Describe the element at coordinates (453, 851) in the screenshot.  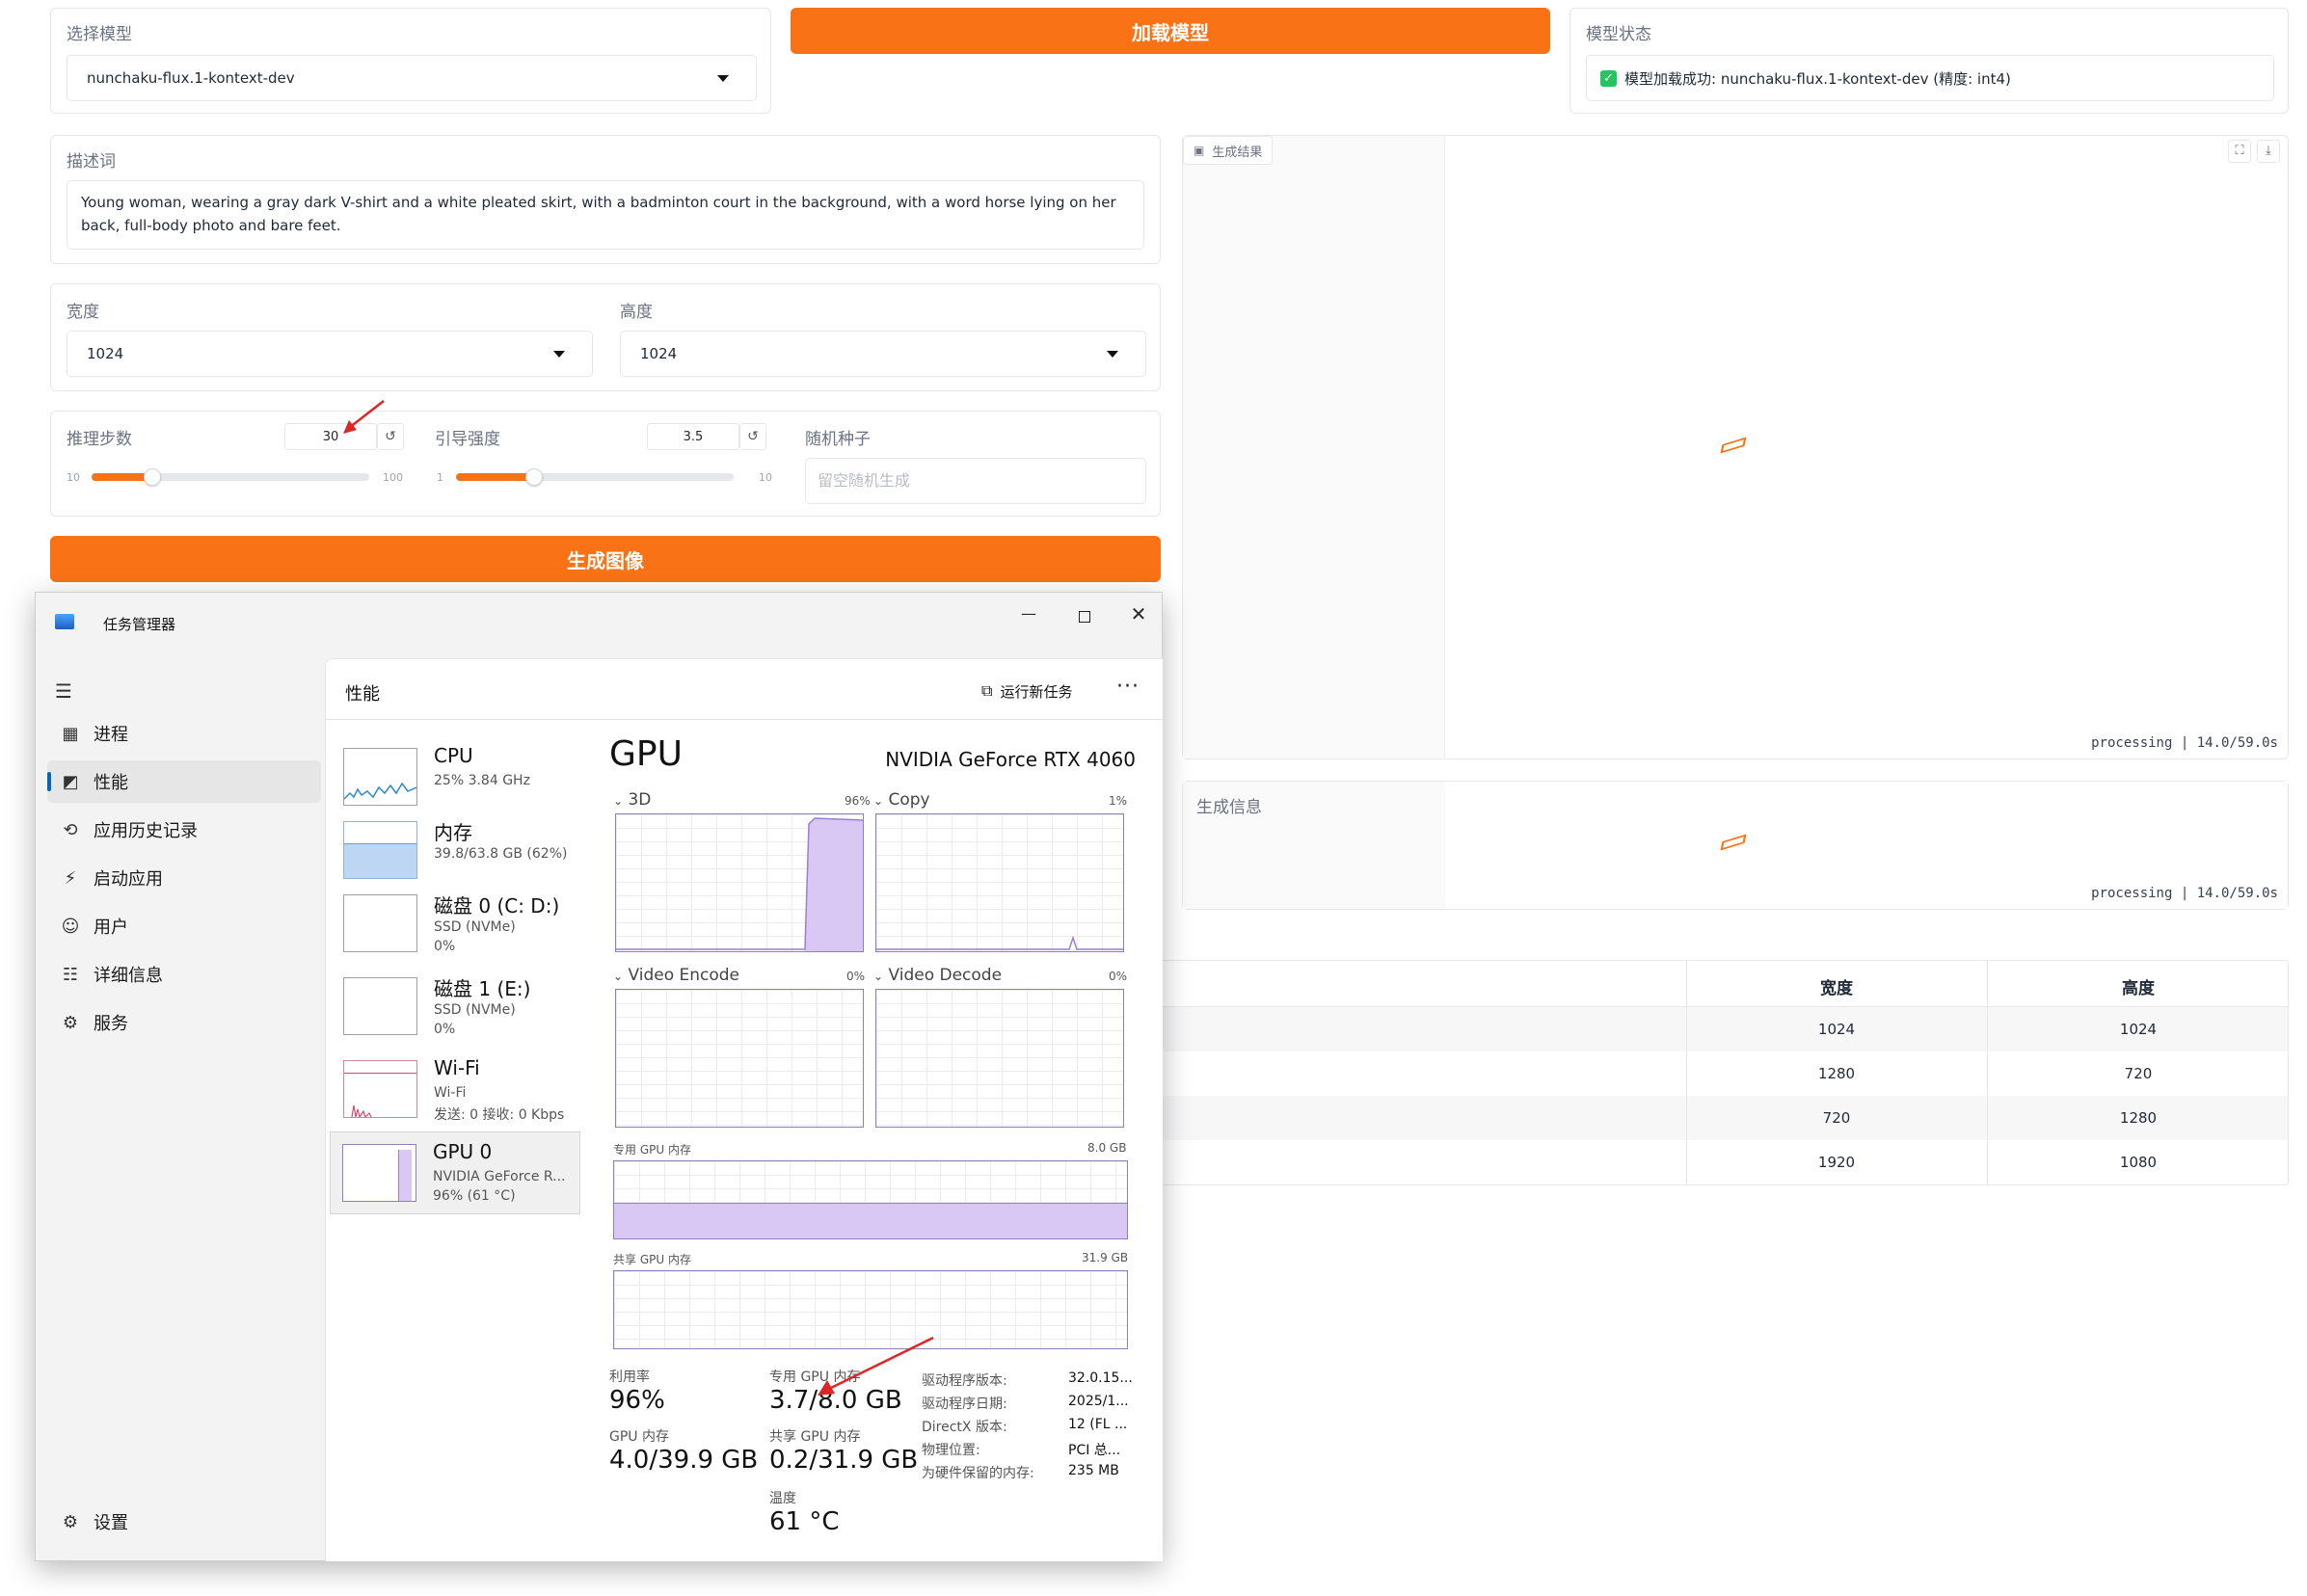
I see `device-memory: 内存 39.8/63.8 GB (62%)` at that location.